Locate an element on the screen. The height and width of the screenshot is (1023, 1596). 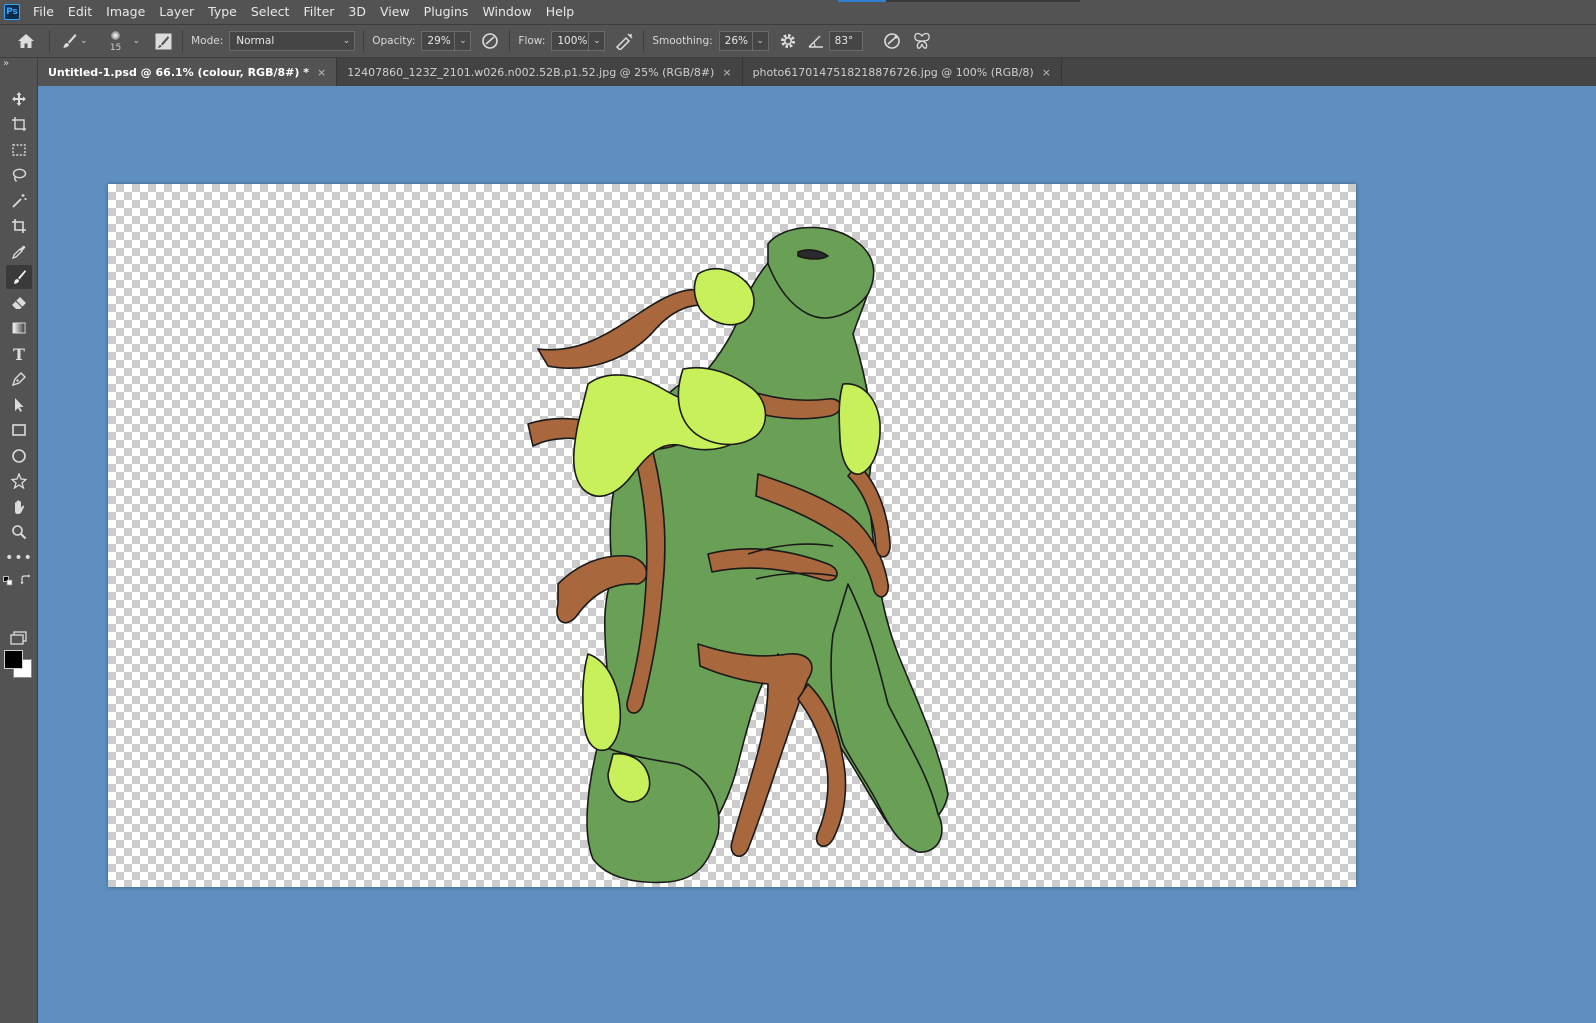
menu-file: File is located at coordinates (43, 12).